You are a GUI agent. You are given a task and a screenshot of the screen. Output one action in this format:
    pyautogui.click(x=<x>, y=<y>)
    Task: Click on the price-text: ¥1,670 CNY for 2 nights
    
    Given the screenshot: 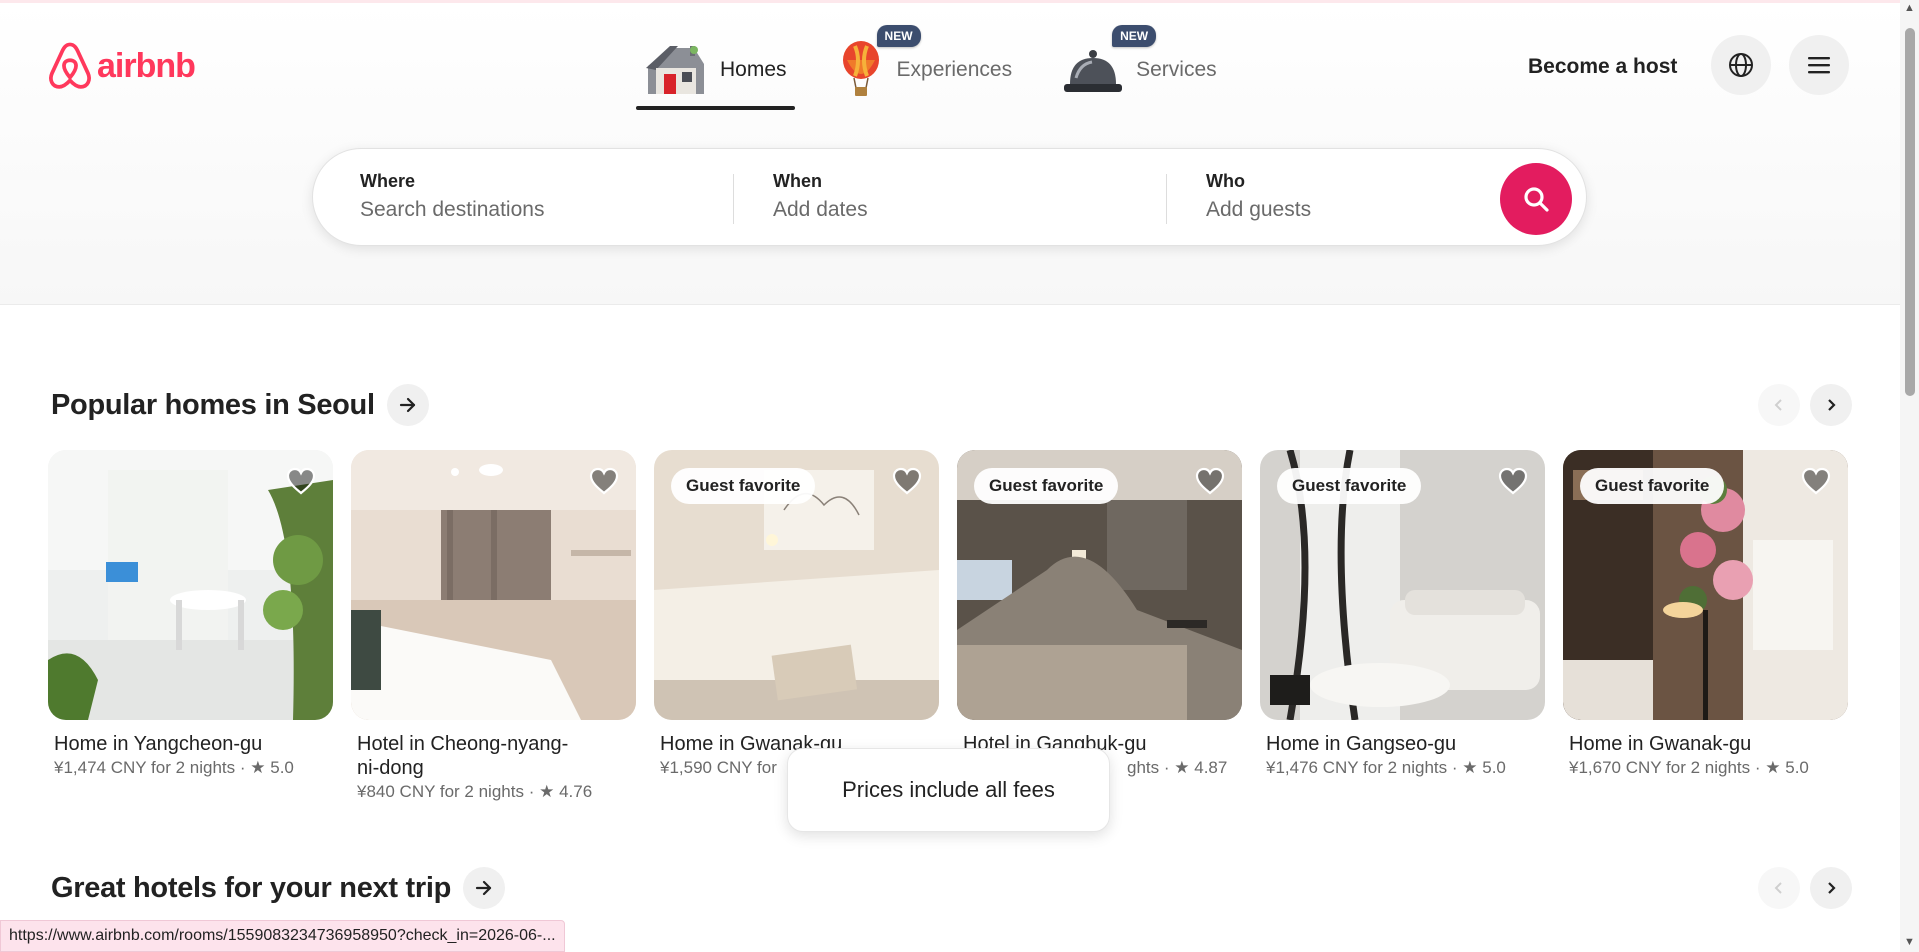 What is the action you would take?
    pyautogui.click(x=1660, y=767)
    